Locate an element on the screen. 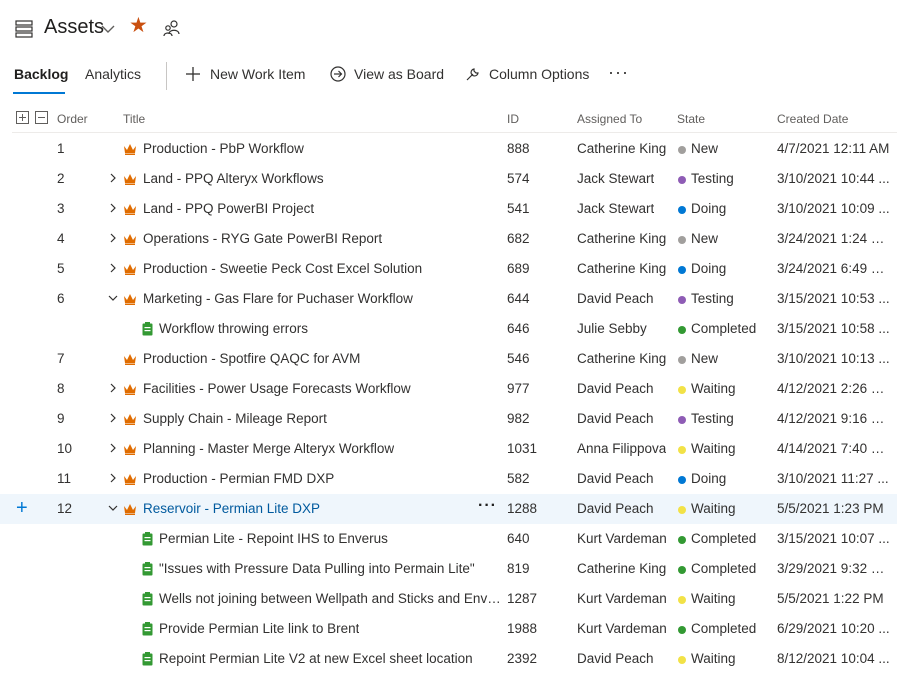 This screenshot has height=675, width=897. column-options-button: Column Options is located at coordinates (530, 76).